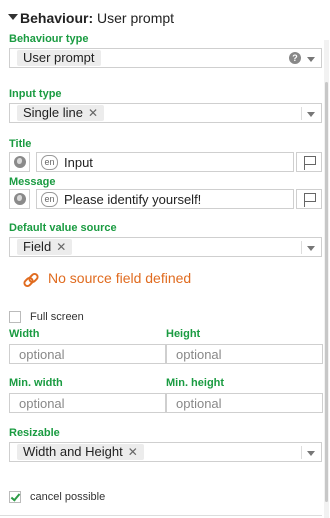  I want to click on input-type-chip: Single line ✕, so click(61, 113).